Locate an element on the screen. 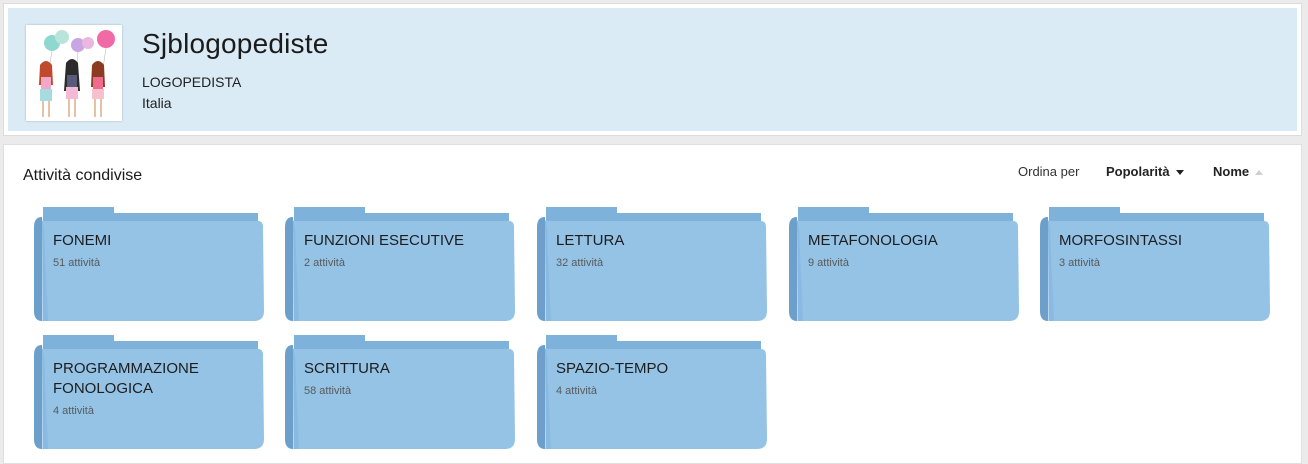 This screenshot has height=464, width=1308. folder-metafonologia: METAFONOLOGIA 9 attività is located at coordinates (905, 264).